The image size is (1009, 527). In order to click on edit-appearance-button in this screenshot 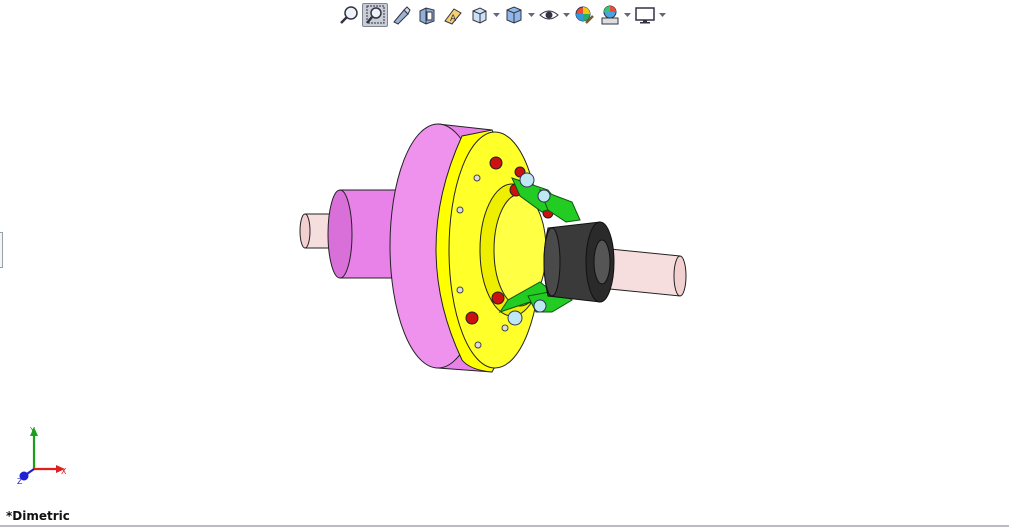, I will do `click(584, 15)`.